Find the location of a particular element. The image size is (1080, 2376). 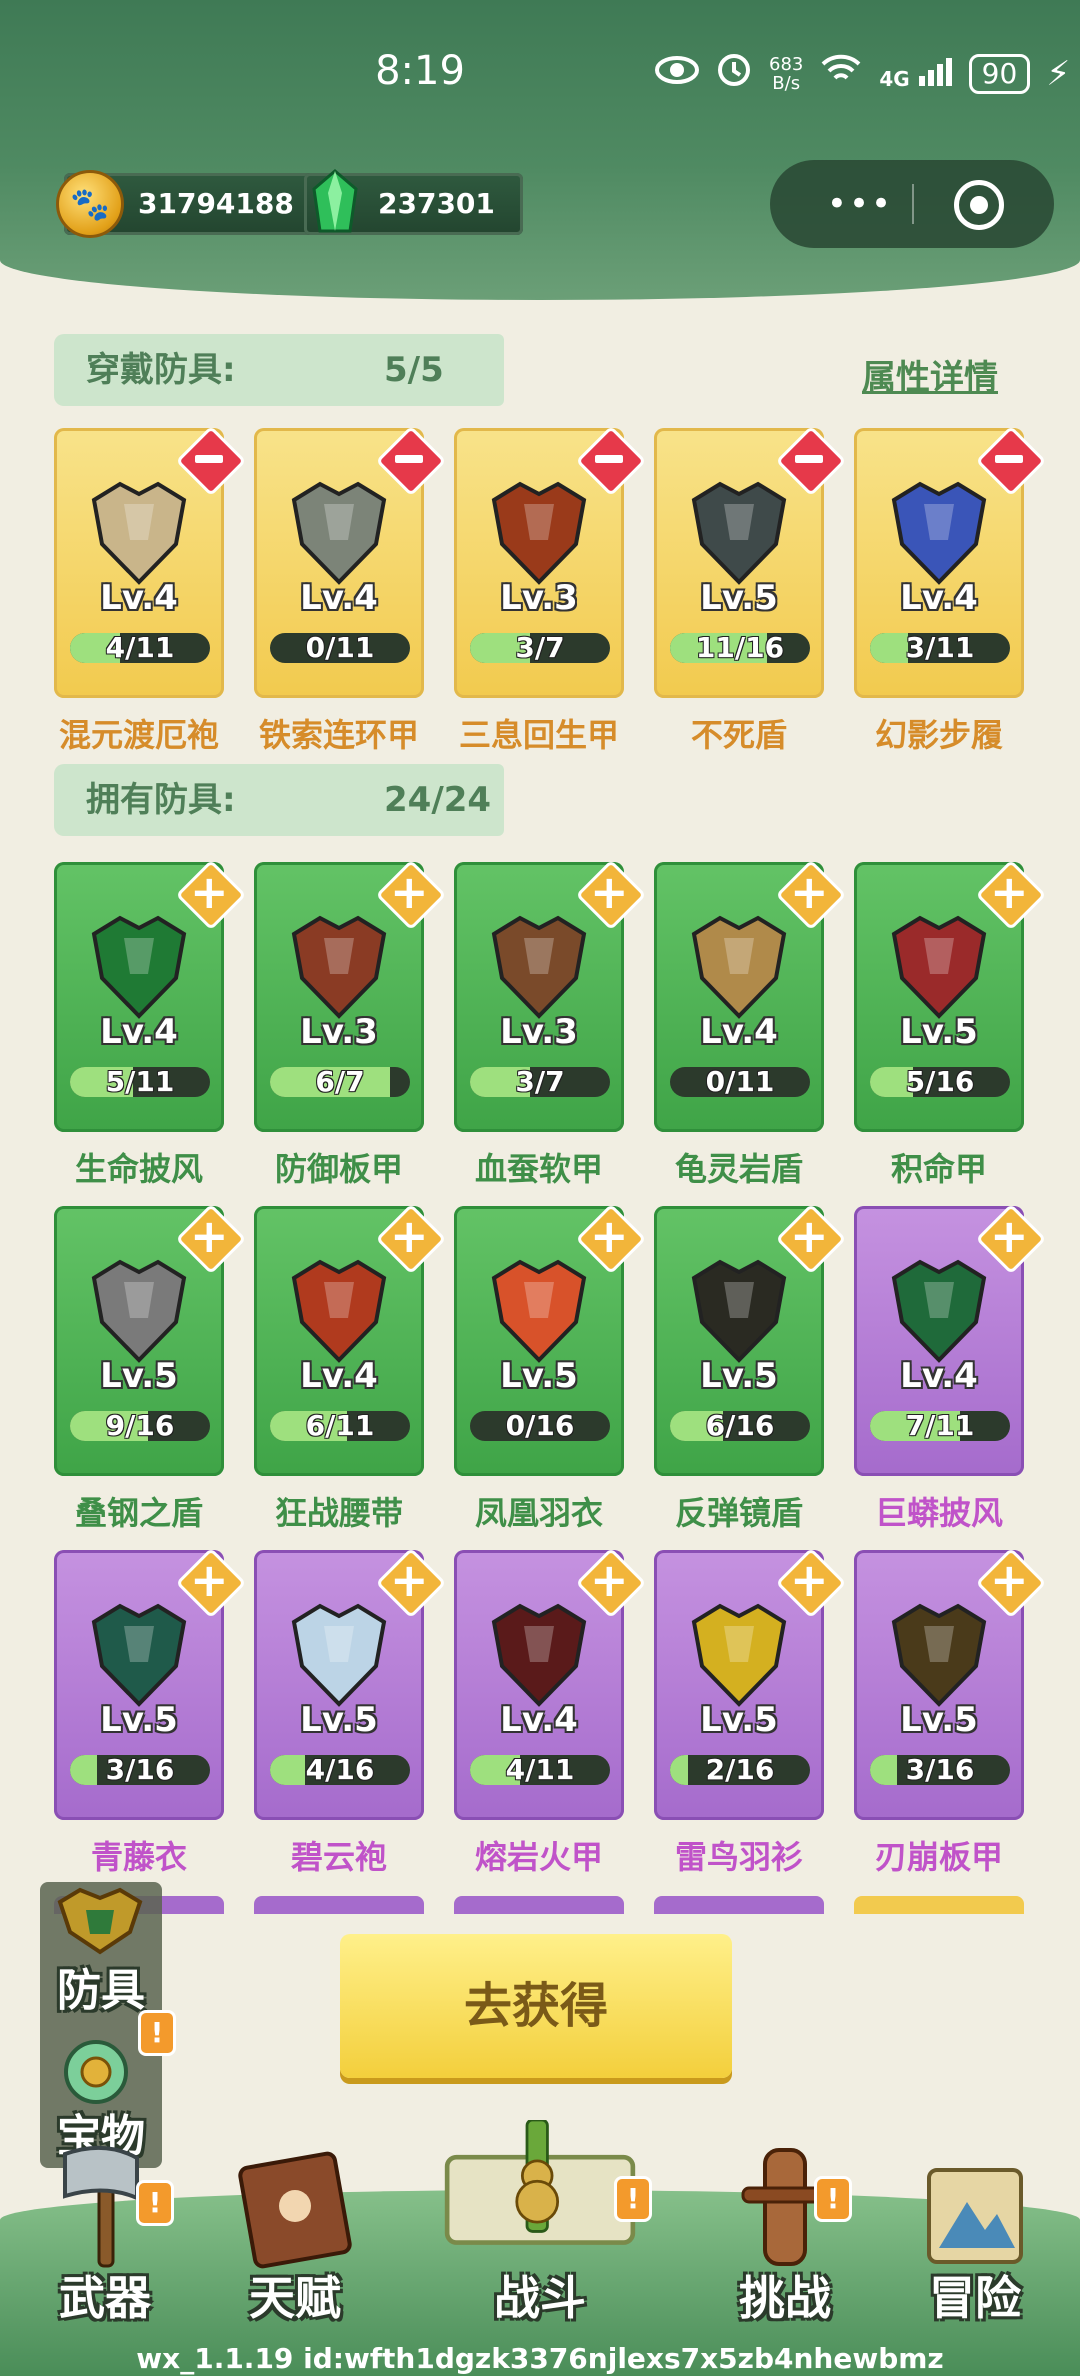

progress-text: 0/11 is located at coordinates (740, 1082).